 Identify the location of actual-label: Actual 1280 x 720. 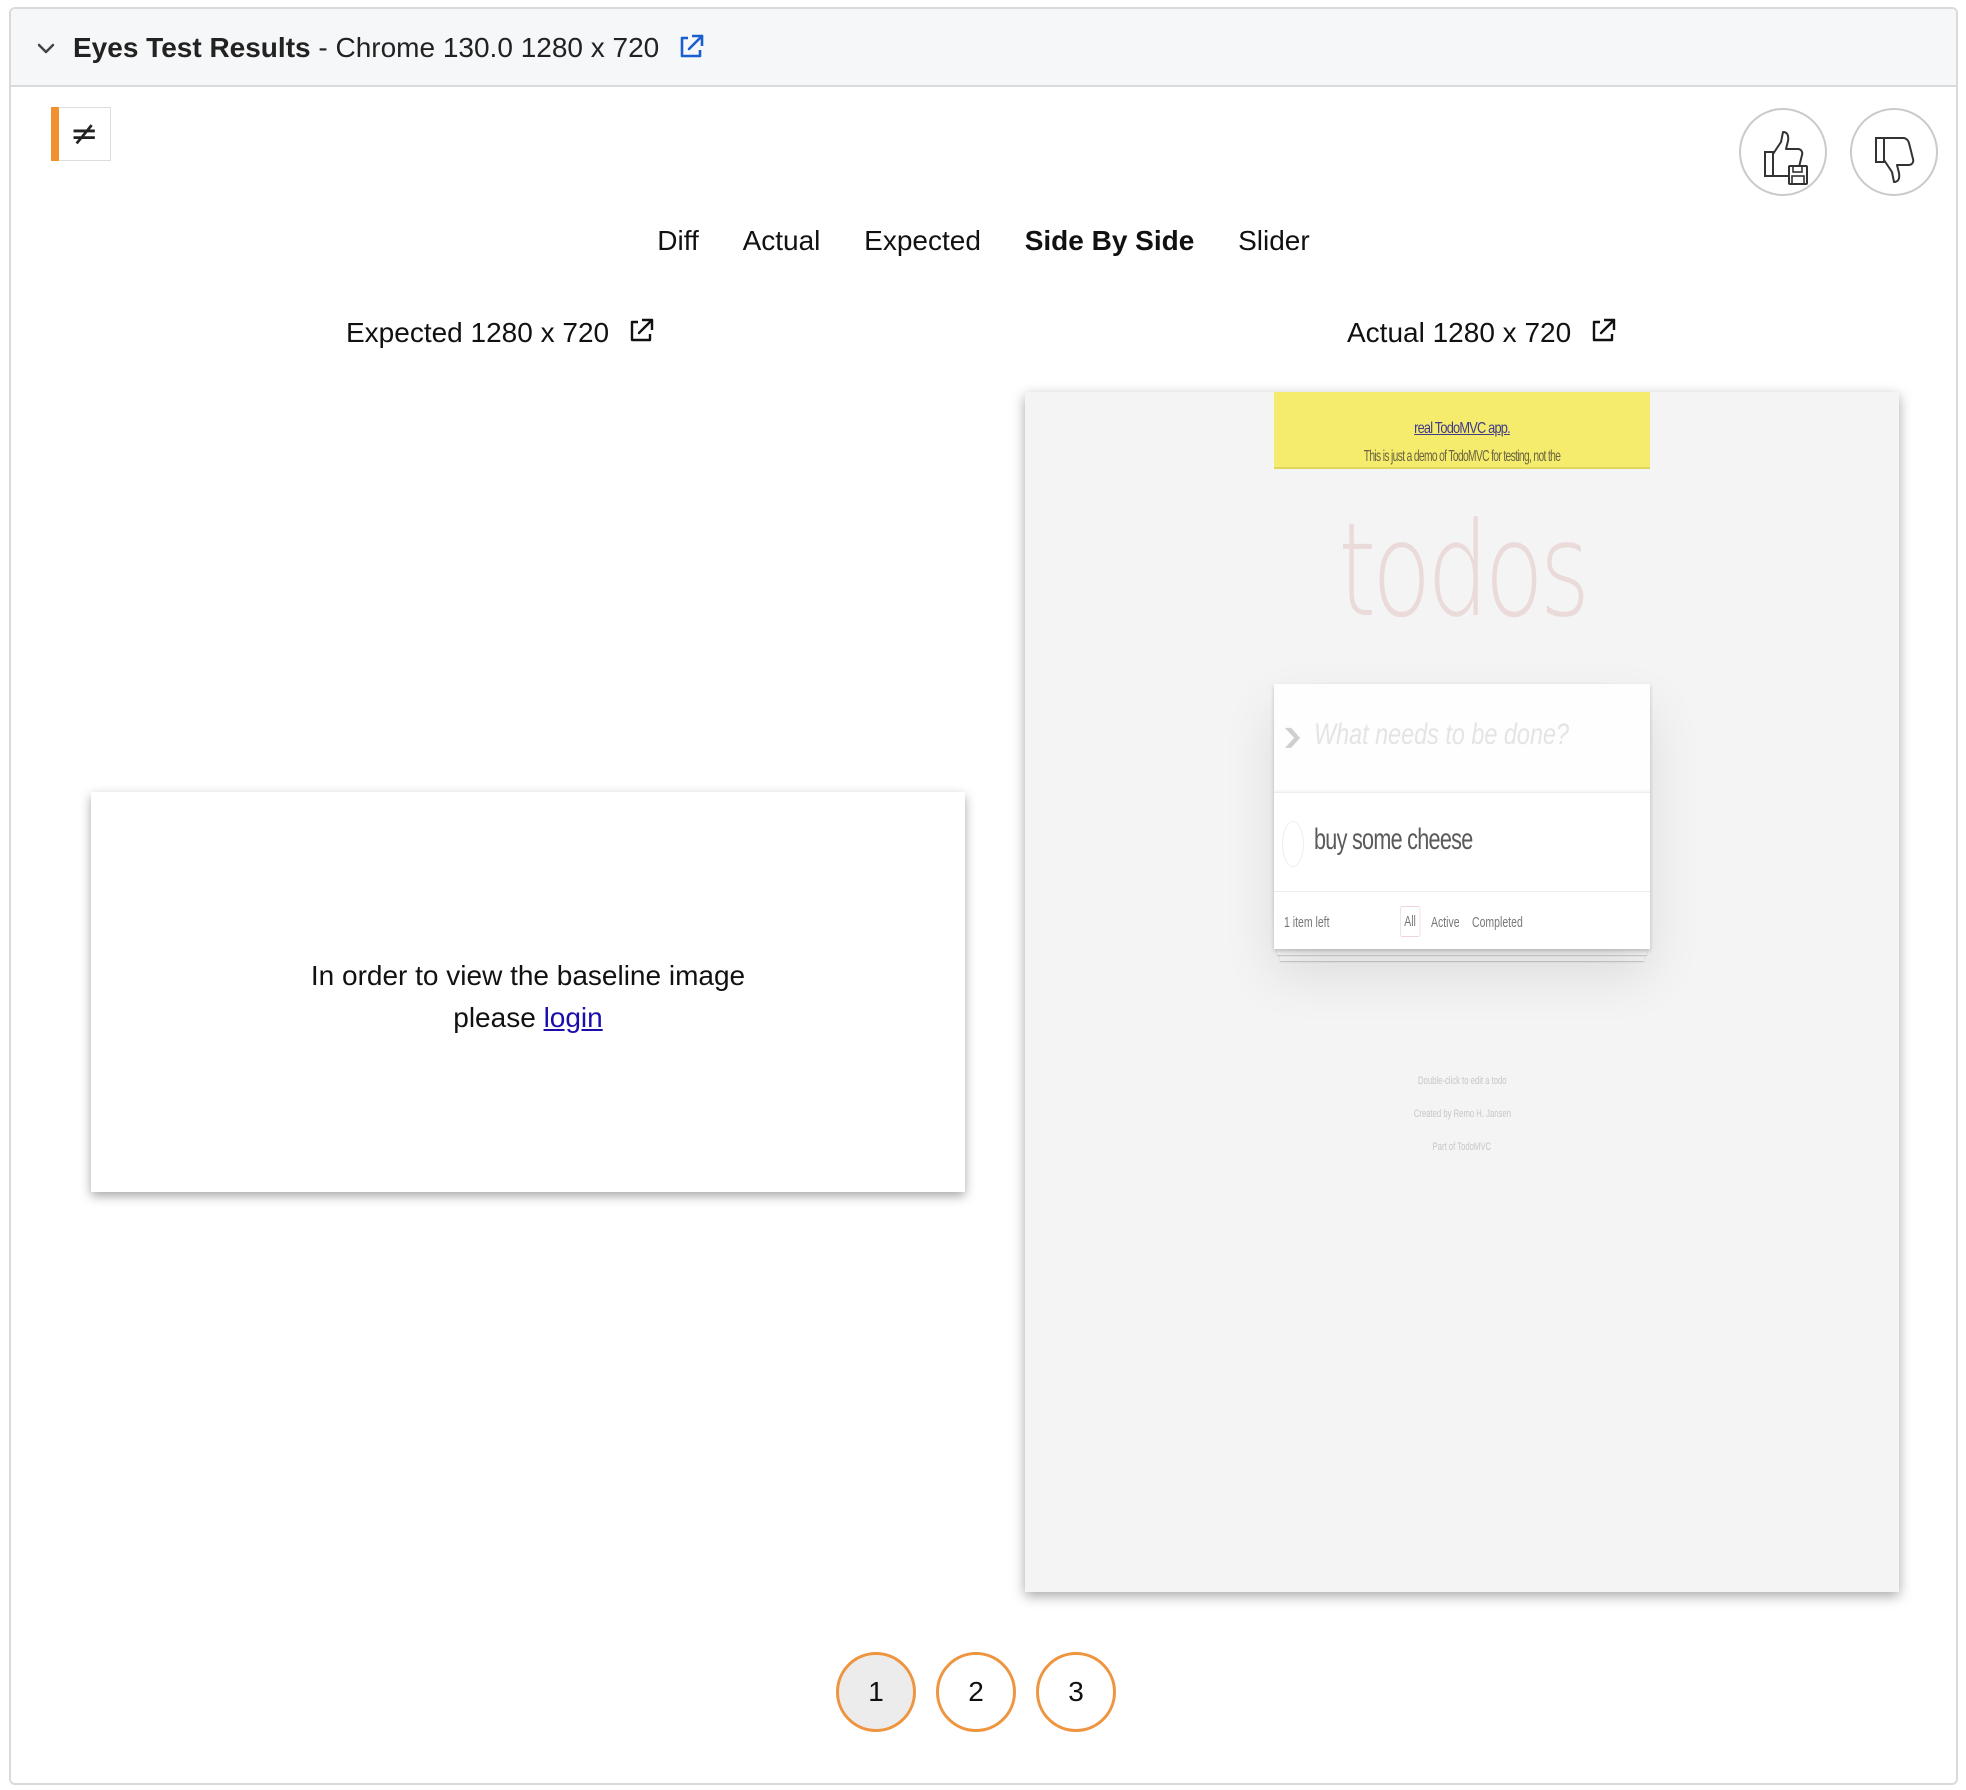
(1482, 333).